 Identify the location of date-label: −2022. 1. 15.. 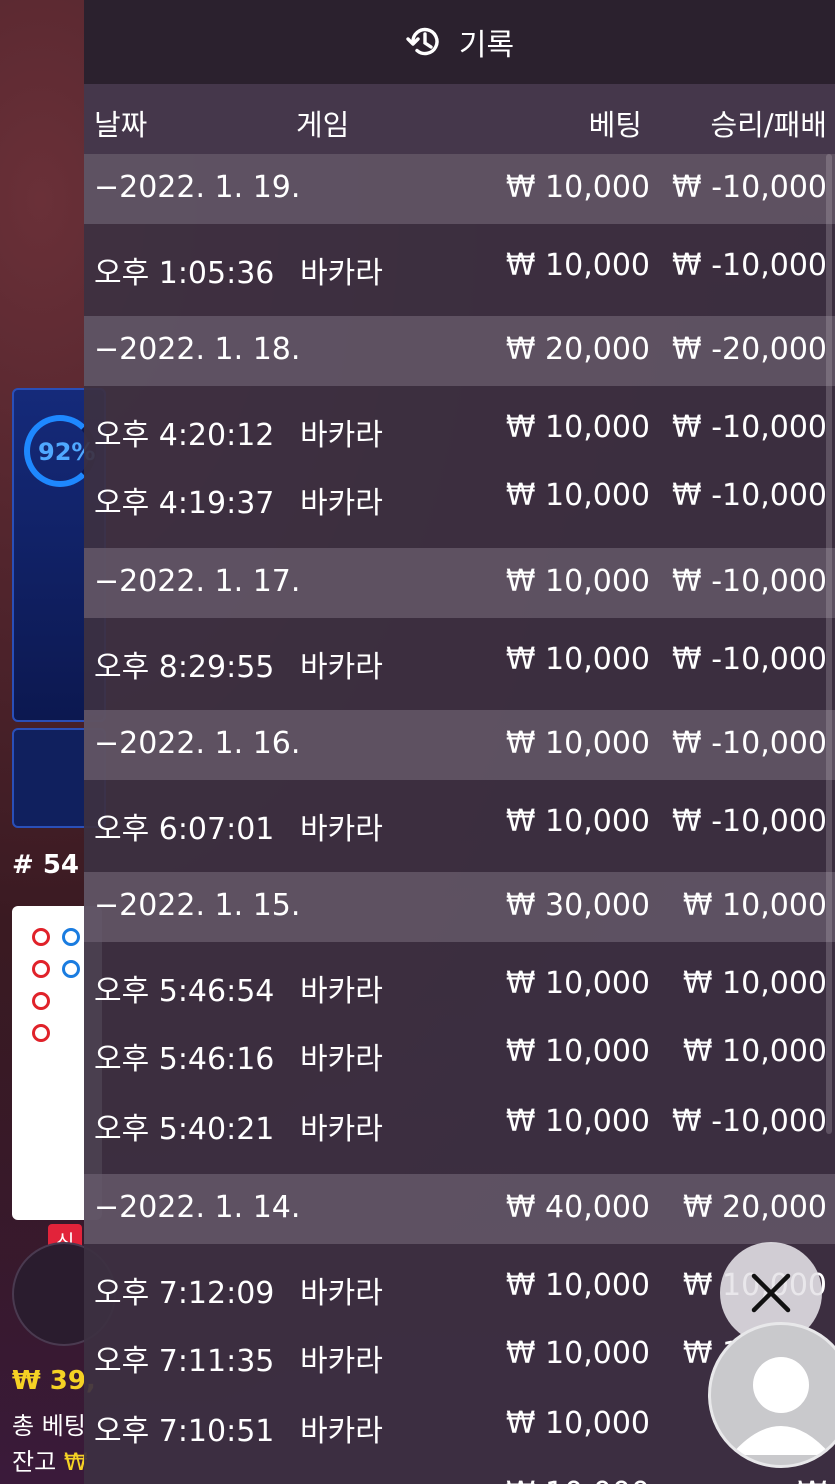
(197, 905).